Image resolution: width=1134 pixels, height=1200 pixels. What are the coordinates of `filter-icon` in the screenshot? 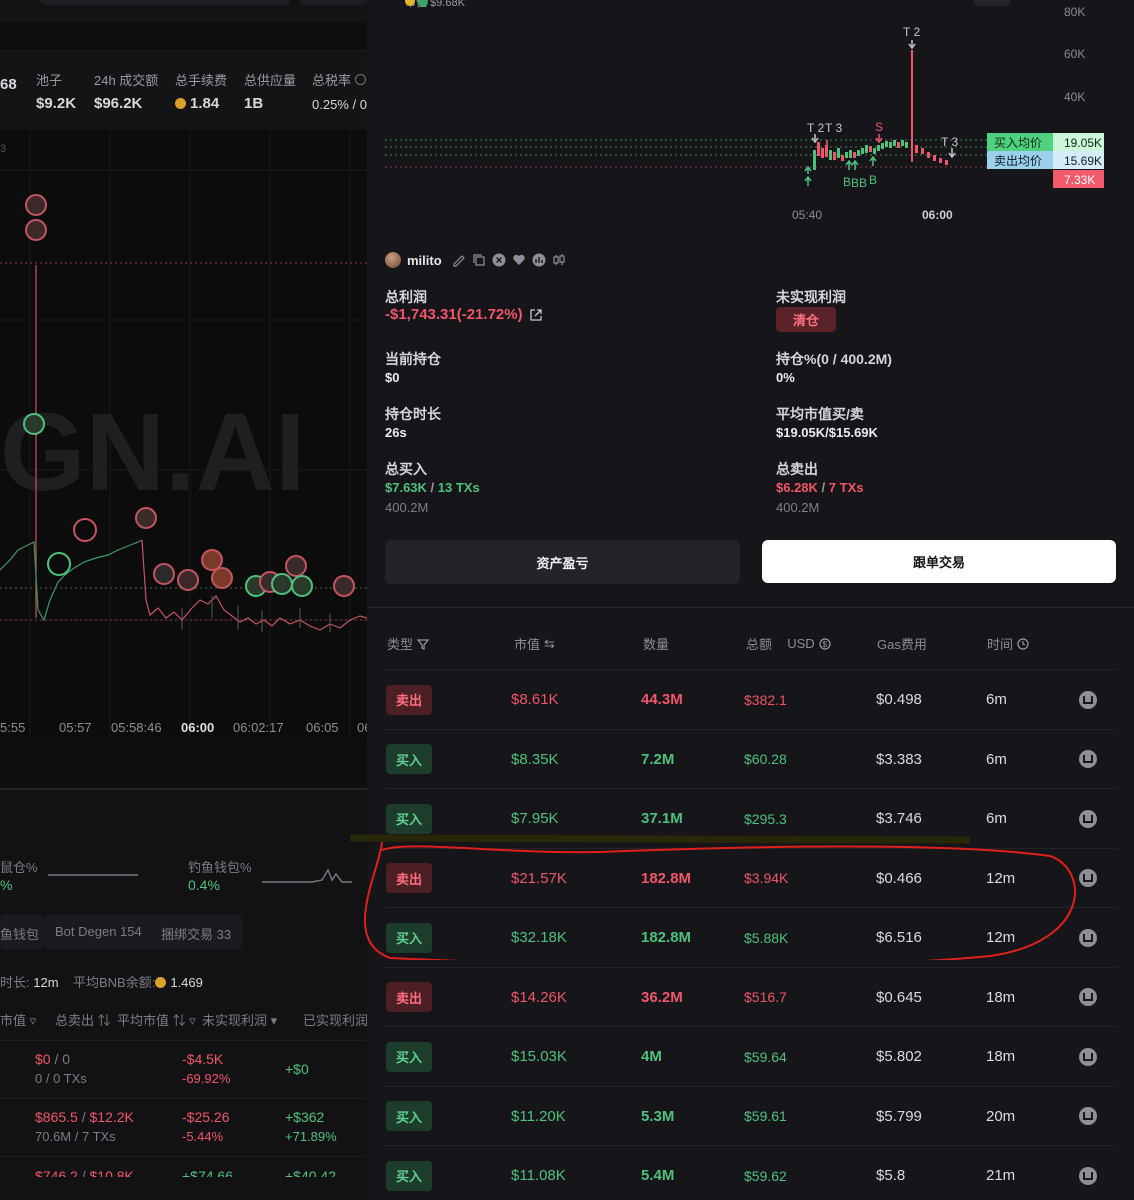 It's located at (423, 644).